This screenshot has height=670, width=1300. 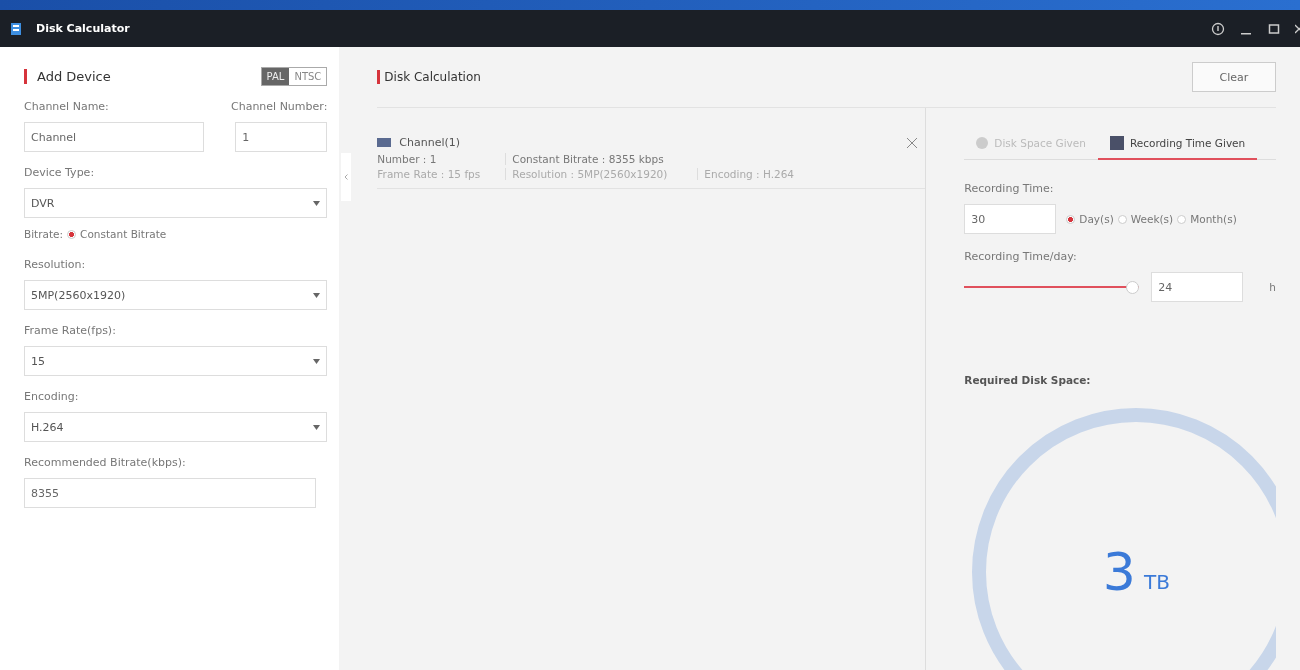 What do you see at coordinates (52, 396) in the screenshot?
I see `field-label: Encoding:` at bounding box center [52, 396].